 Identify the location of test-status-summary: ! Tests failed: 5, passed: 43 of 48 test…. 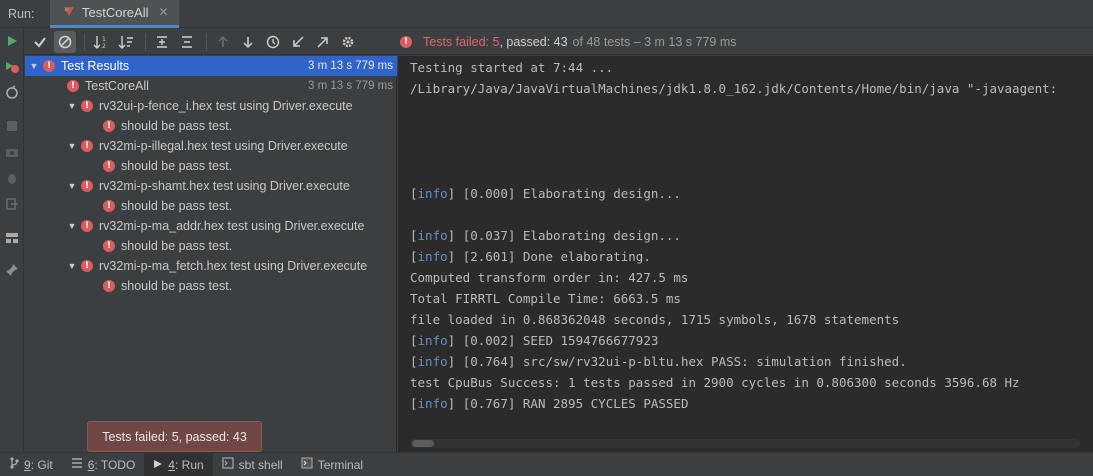
(568, 42).